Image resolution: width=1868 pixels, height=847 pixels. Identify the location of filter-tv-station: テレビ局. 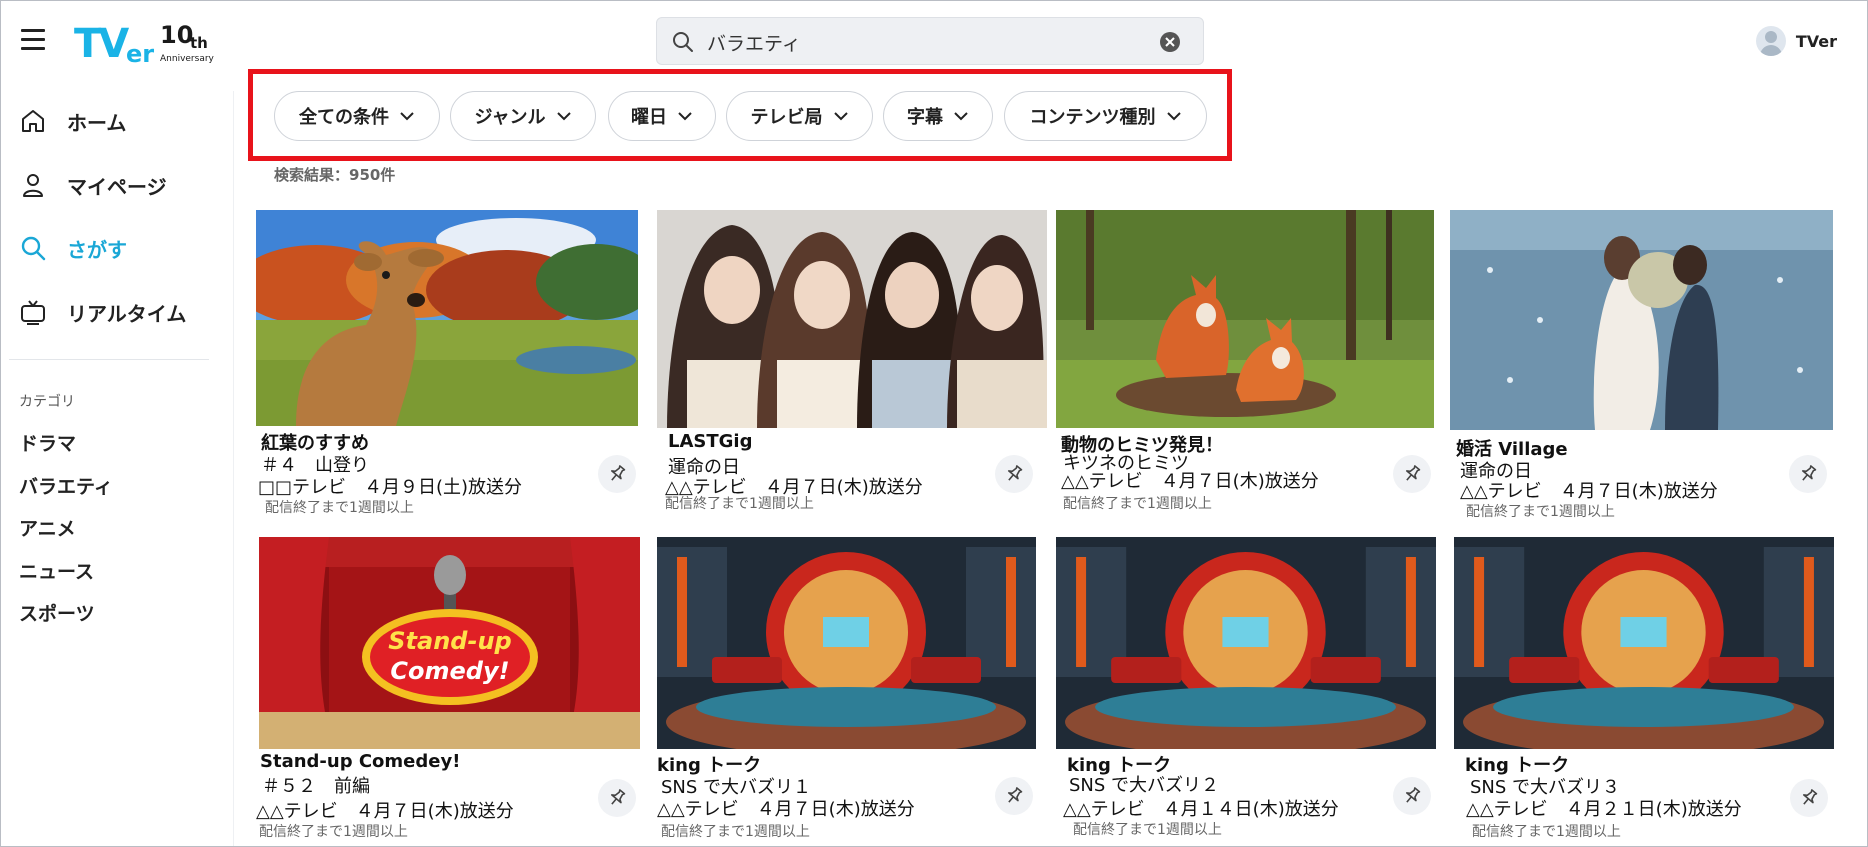
(799, 116).